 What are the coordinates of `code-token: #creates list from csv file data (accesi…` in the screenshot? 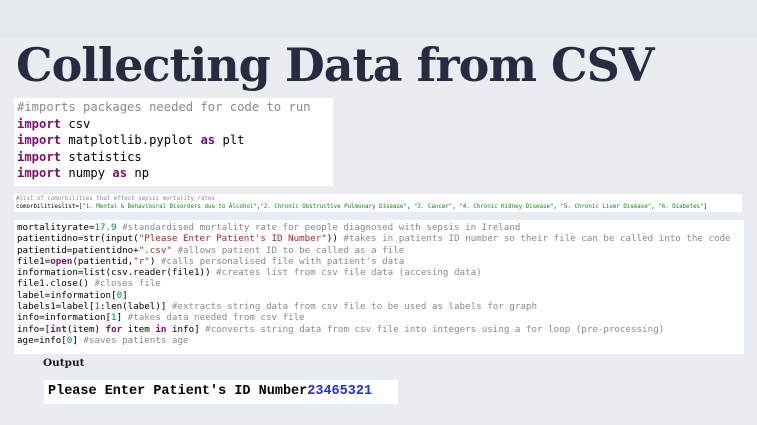 It's located at (349, 273).